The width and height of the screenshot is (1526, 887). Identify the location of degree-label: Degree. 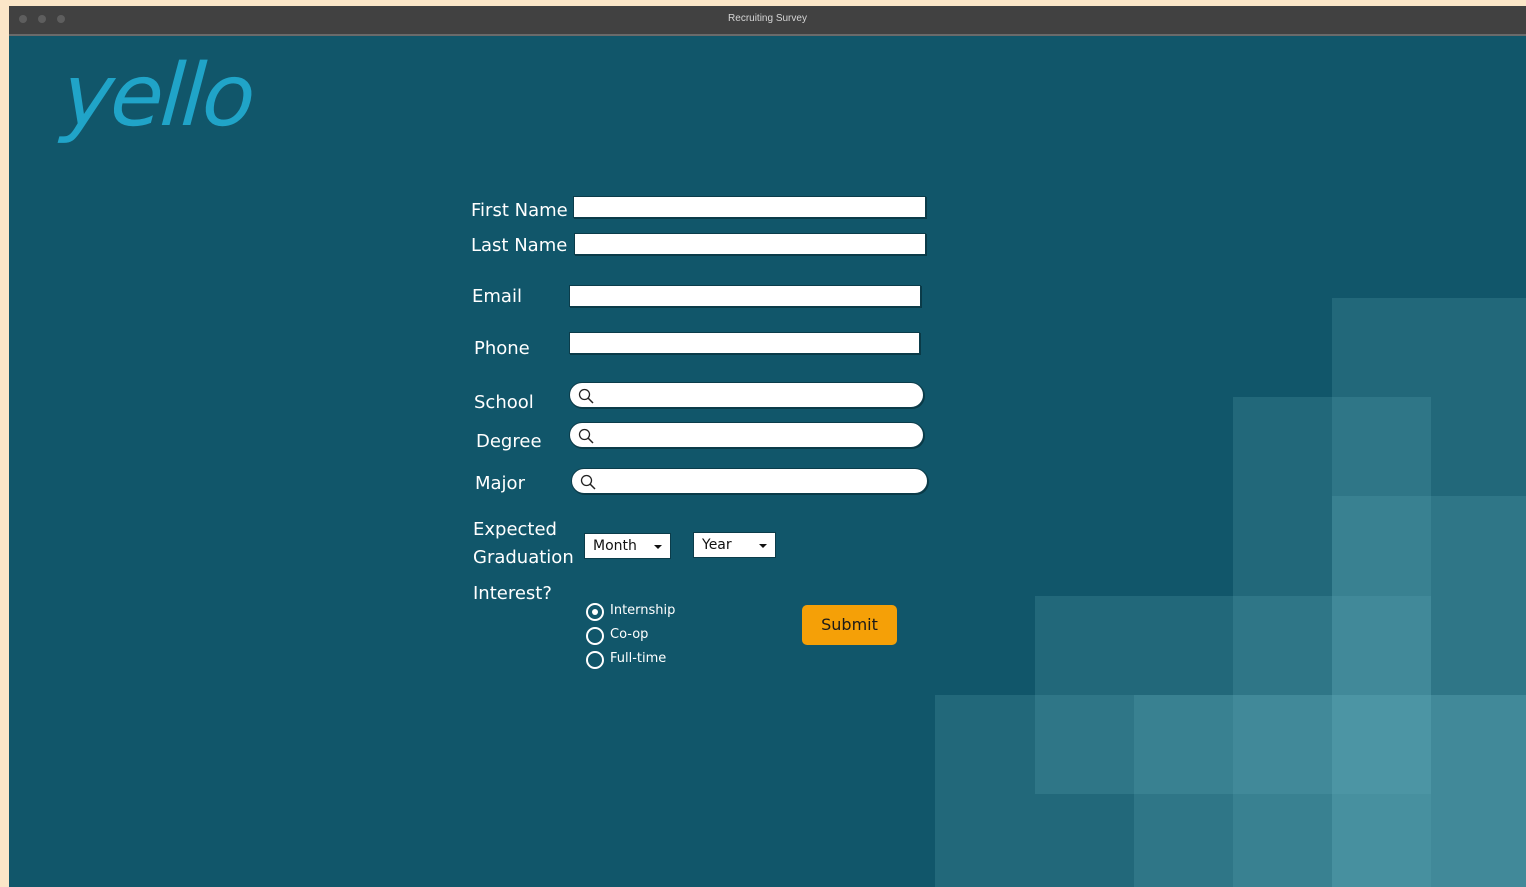
(509, 441).